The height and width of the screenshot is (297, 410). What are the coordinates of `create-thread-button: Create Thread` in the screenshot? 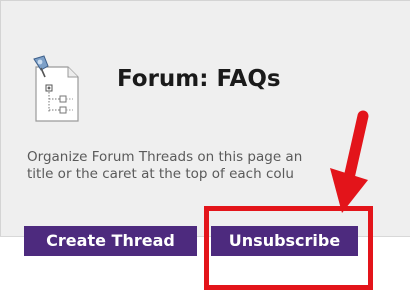 It's located at (110, 241).